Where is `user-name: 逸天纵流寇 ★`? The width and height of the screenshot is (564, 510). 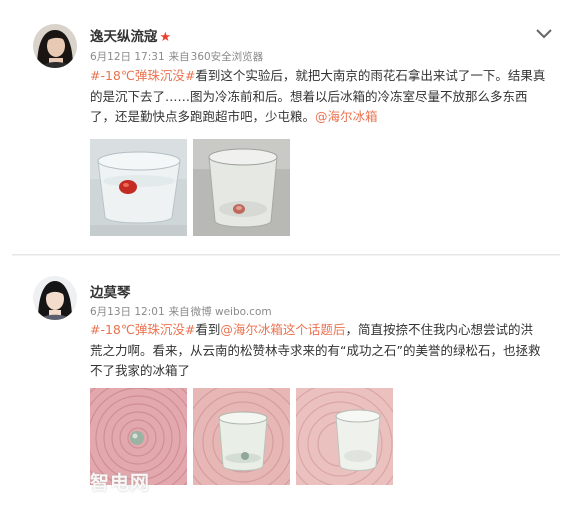 user-name: 逸天纵流寇 ★ is located at coordinates (130, 35).